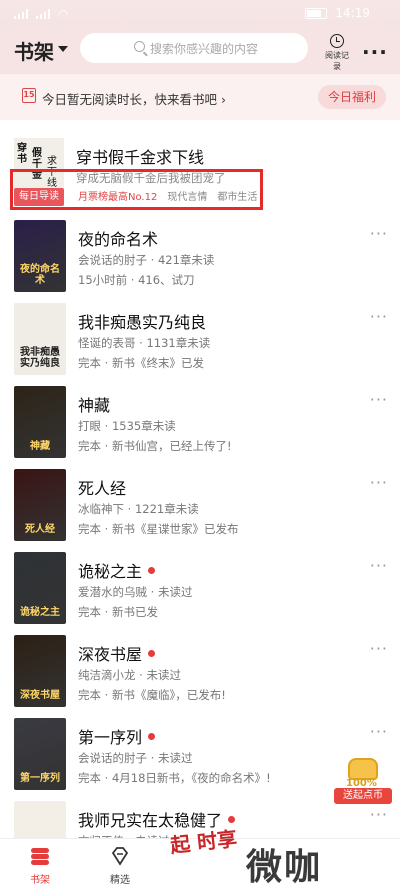 The image size is (400, 888). Describe the element at coordinates (316, 13) in the screenshot. I see `battery-icon` at that location.